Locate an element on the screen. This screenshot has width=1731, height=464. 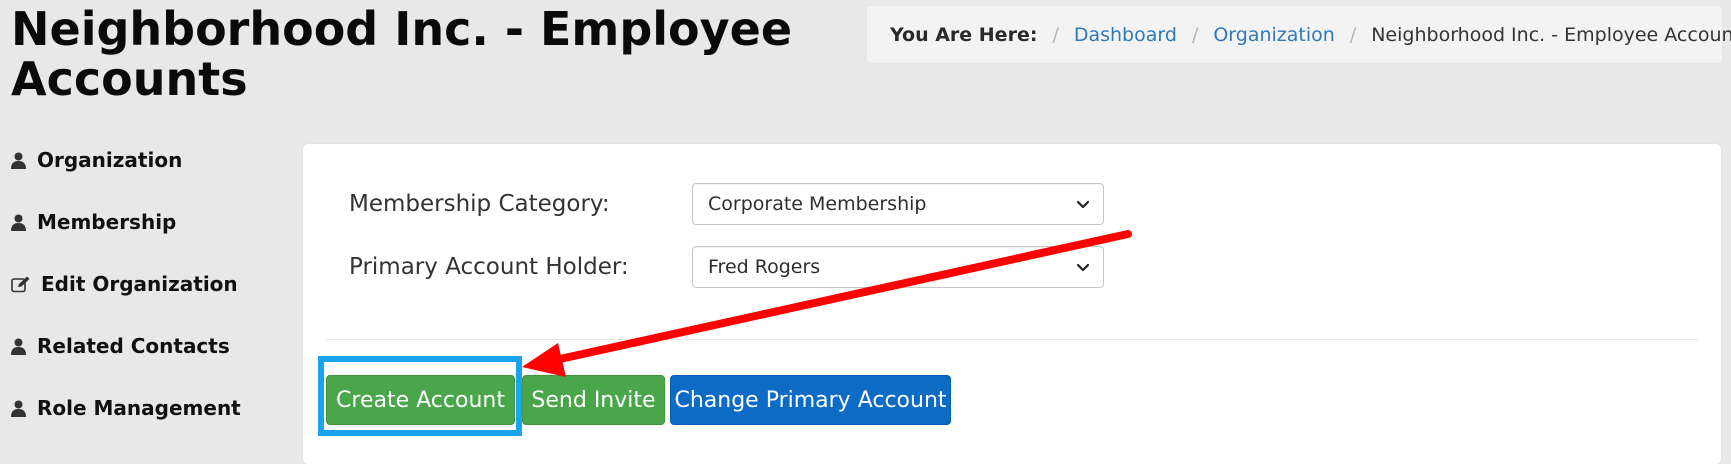
membership-category-label: Membership Category: is located at coordinates (479, 204).